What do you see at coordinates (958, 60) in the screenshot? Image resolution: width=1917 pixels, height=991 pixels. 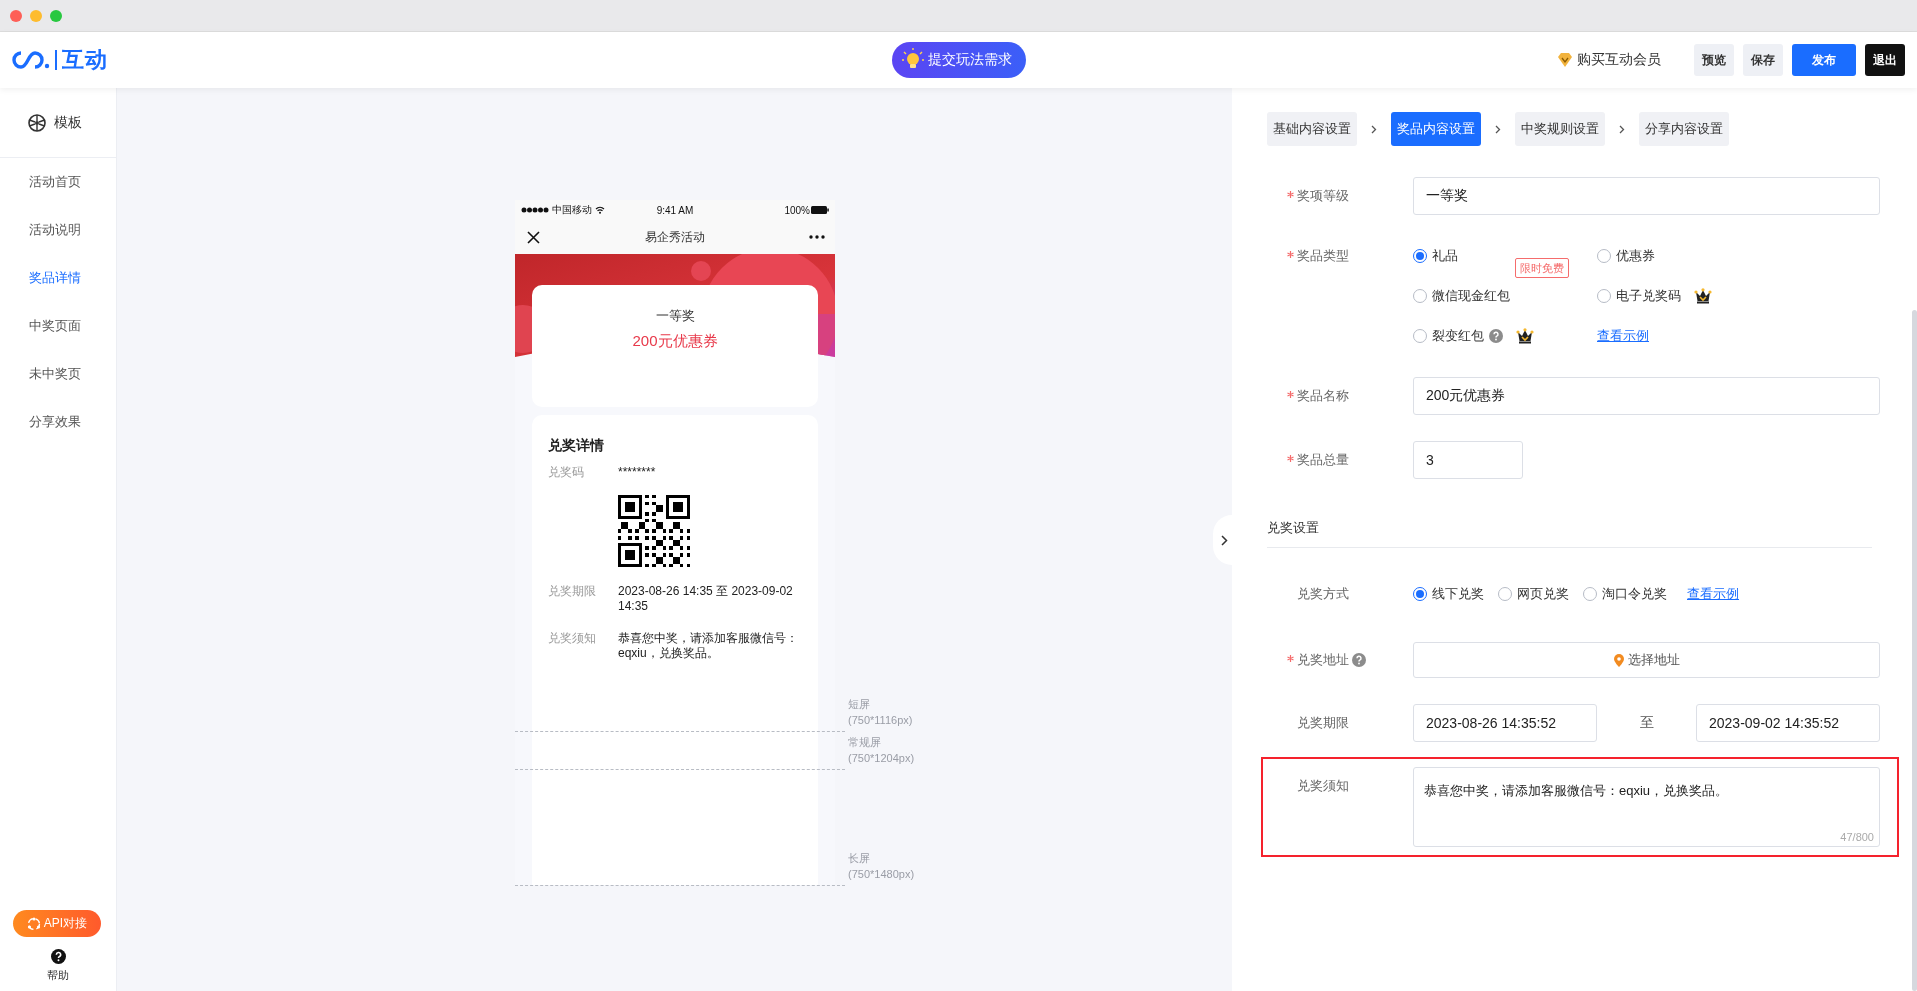 I see `submit-idea-button: 提交玩法需求` at bounding box center [958, 60].